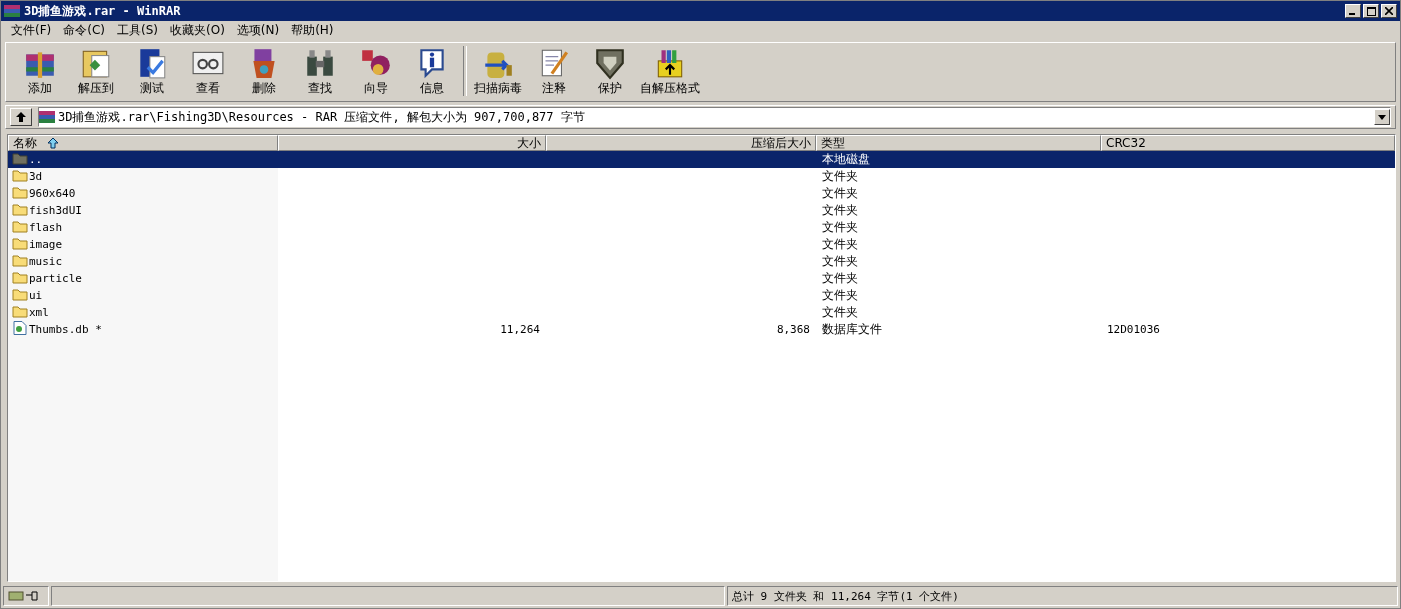 The image size is (1401, 609). Describe the element at coordinates (53, 143) in the screenshot. I see `sort-ascending-icon` at that location.